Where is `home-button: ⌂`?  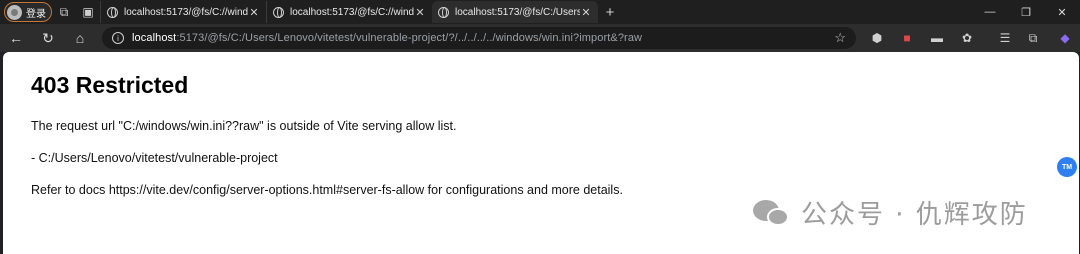 home-button: ⌂ is located at coordinates (80, 38).